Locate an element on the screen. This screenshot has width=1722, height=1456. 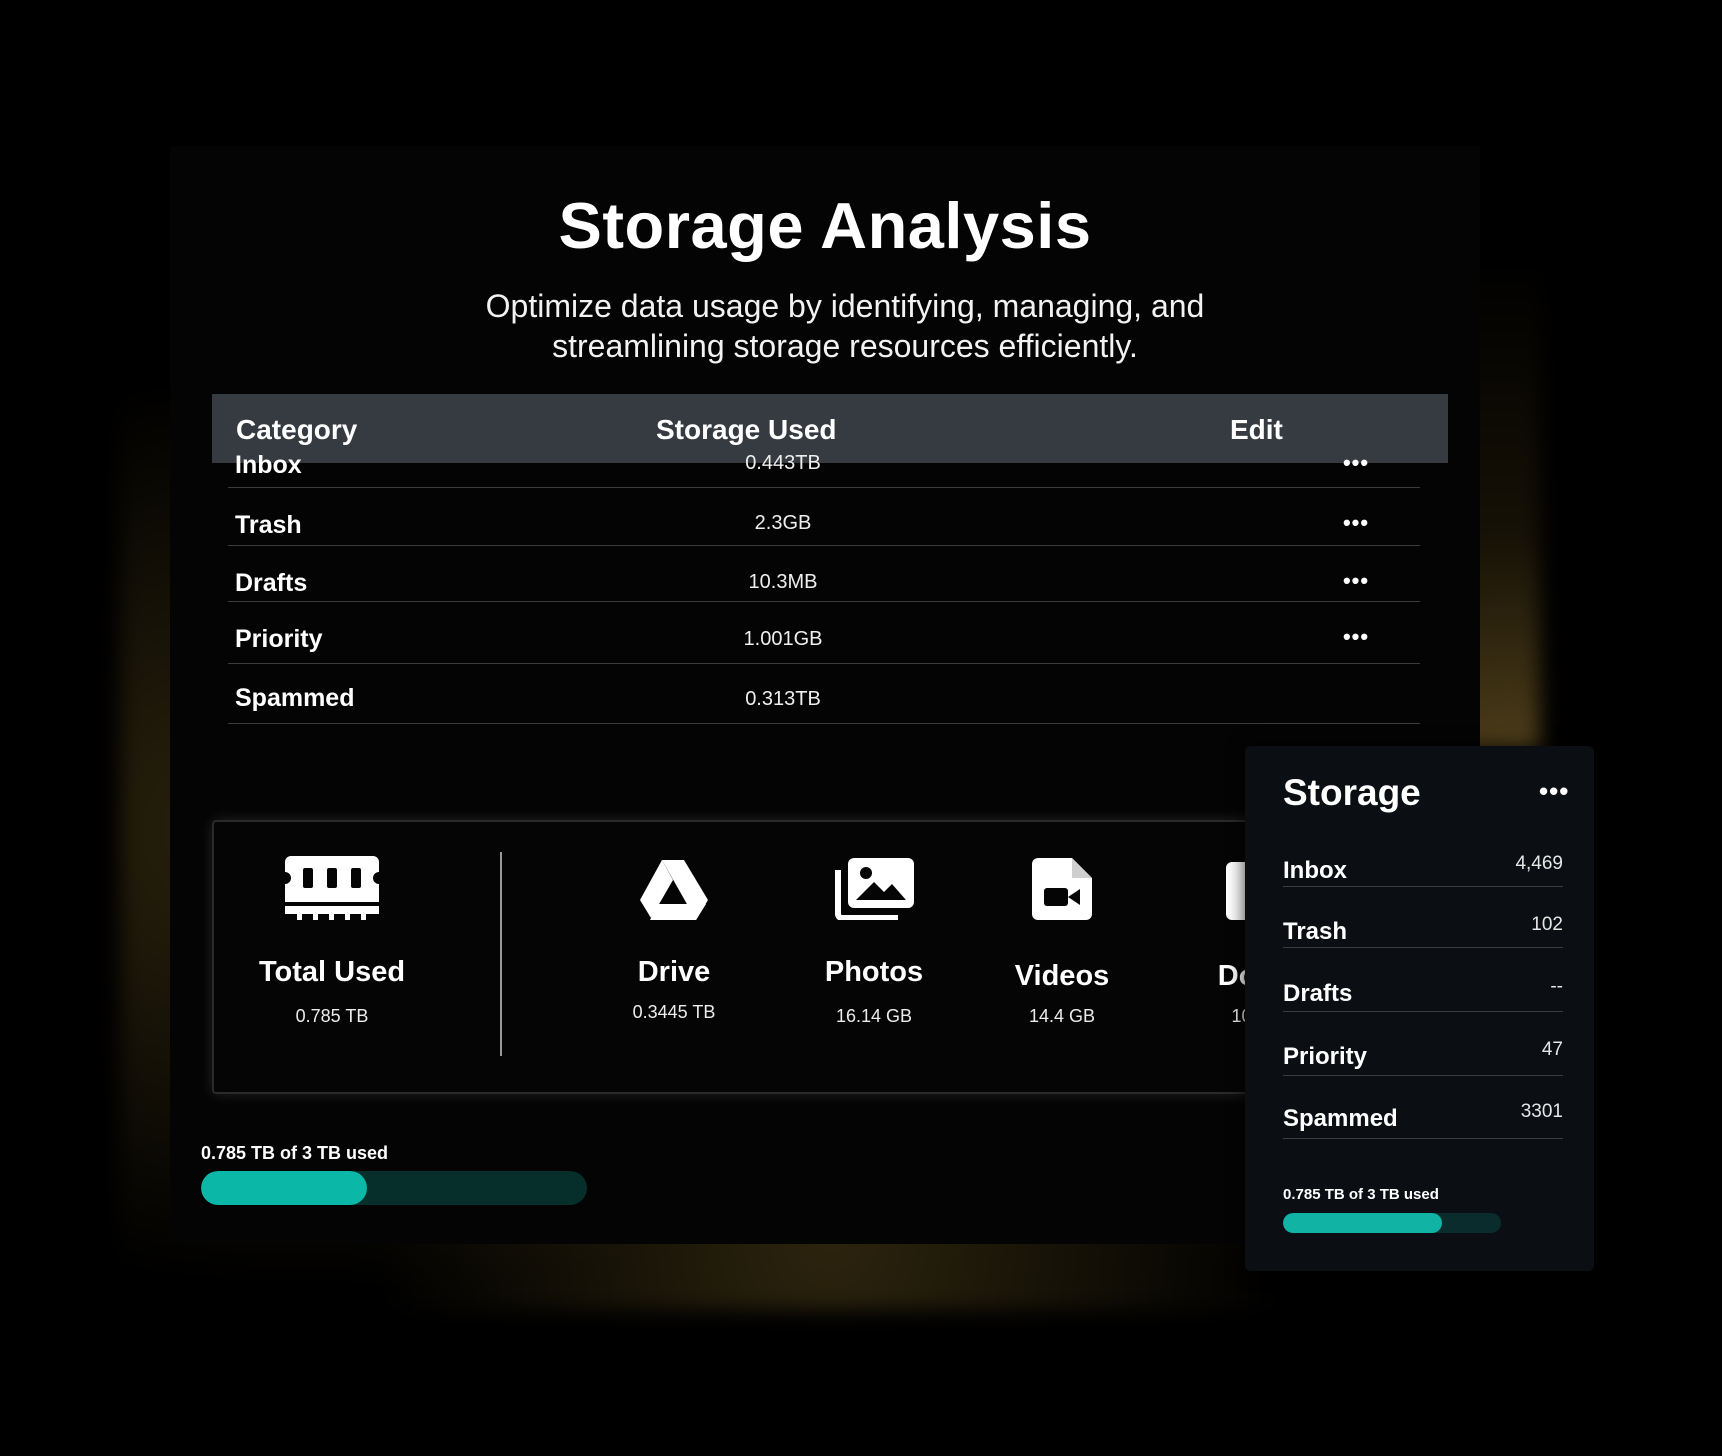
column-header-category: Category is located at coordinates (297, 429).